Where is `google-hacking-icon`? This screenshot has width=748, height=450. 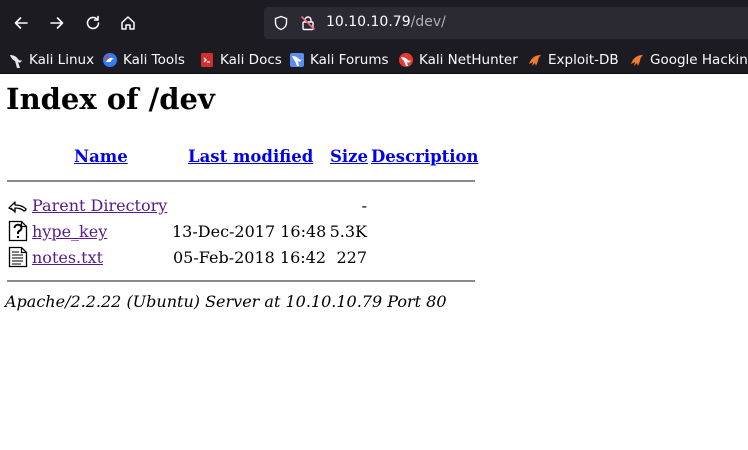 google-hacking-icon is located at coordinates (637, 60).